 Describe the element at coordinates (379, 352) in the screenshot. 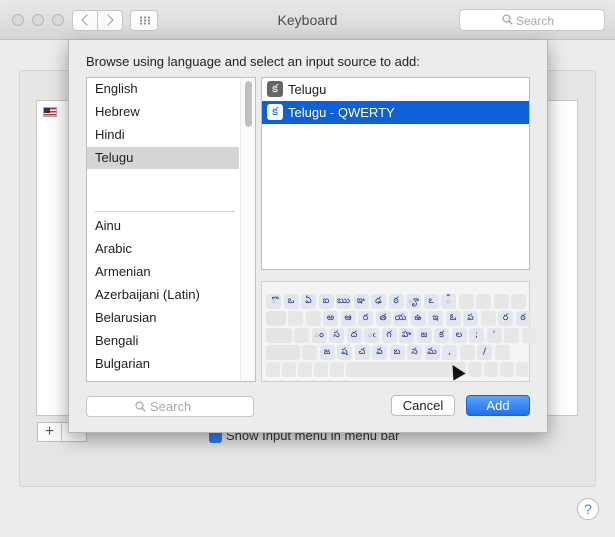

I see `keyboard-key: వ` at that location.